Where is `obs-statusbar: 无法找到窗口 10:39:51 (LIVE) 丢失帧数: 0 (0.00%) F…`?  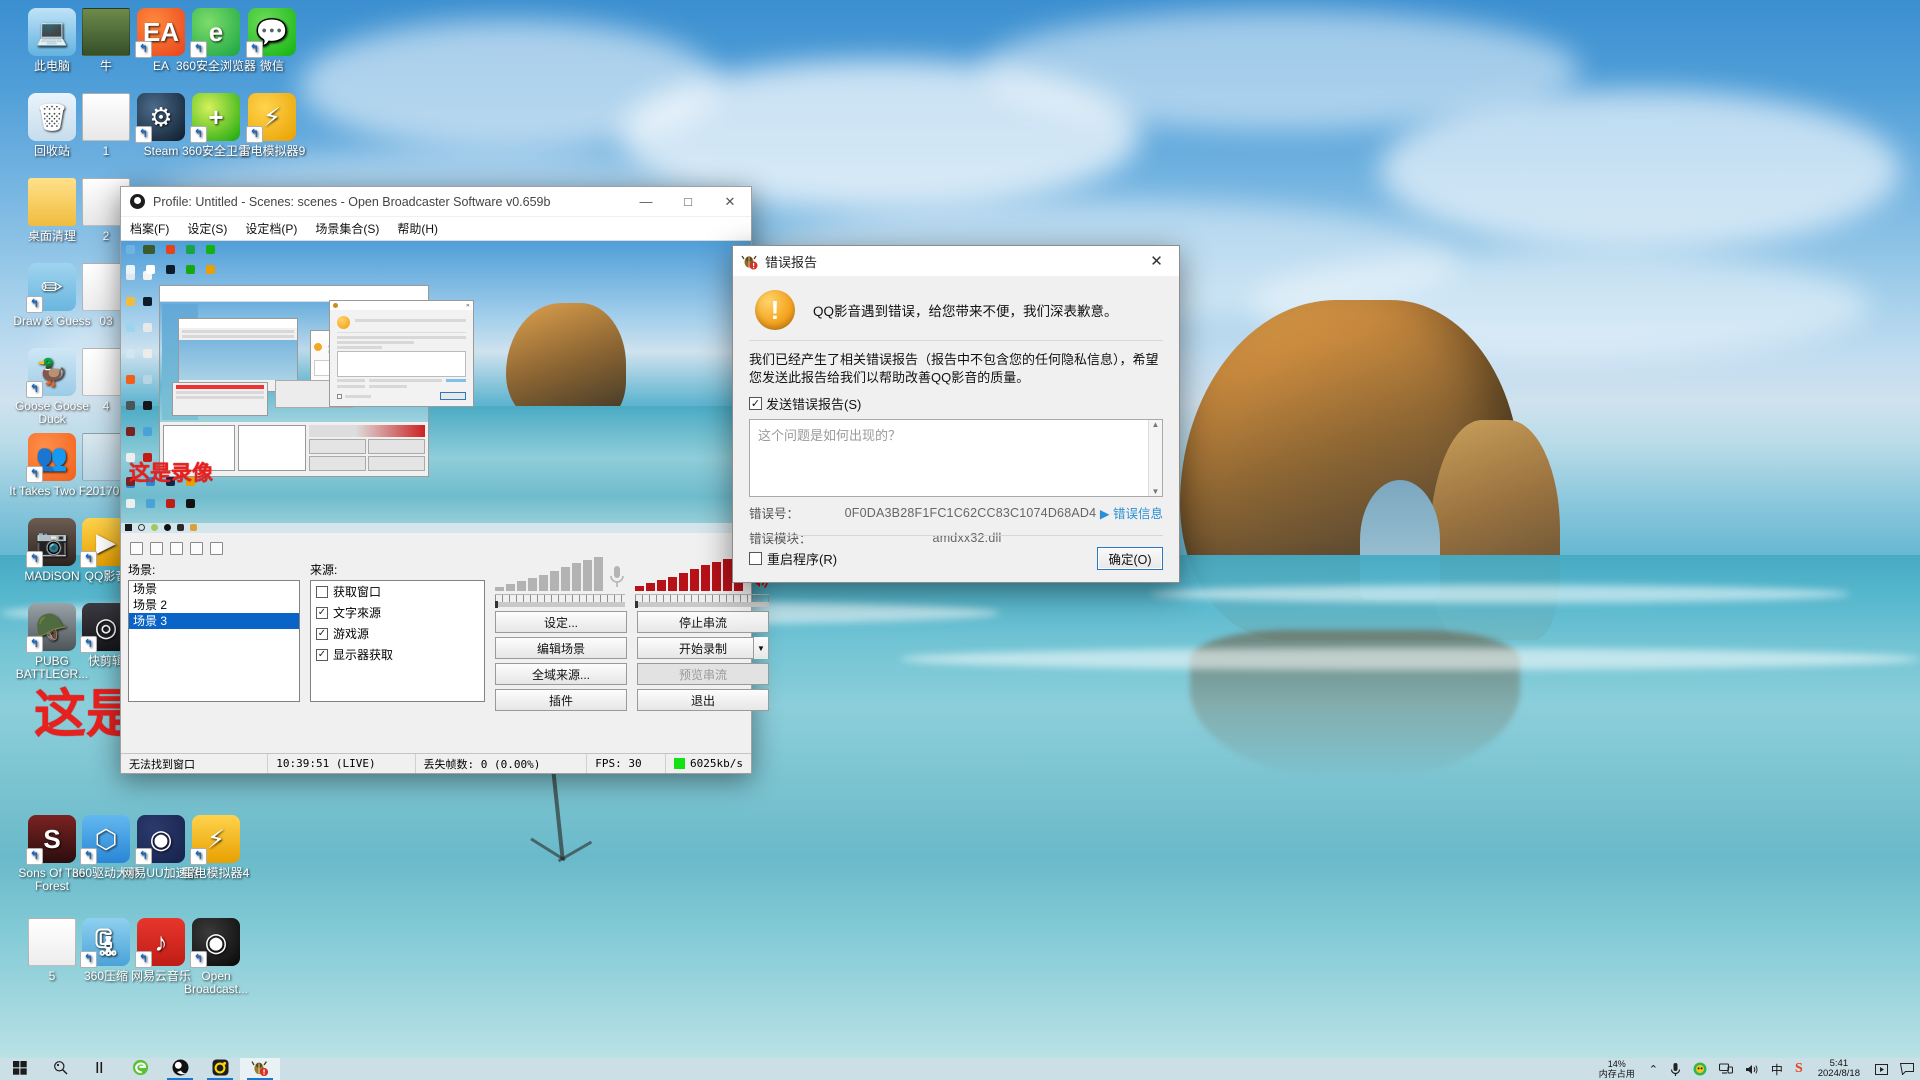 obs-statusbar: 无法找到窗口 10:39:51 (LIVE) 丢失帧数: 0 (0.00%) F… is located at coordinates (436, 763).